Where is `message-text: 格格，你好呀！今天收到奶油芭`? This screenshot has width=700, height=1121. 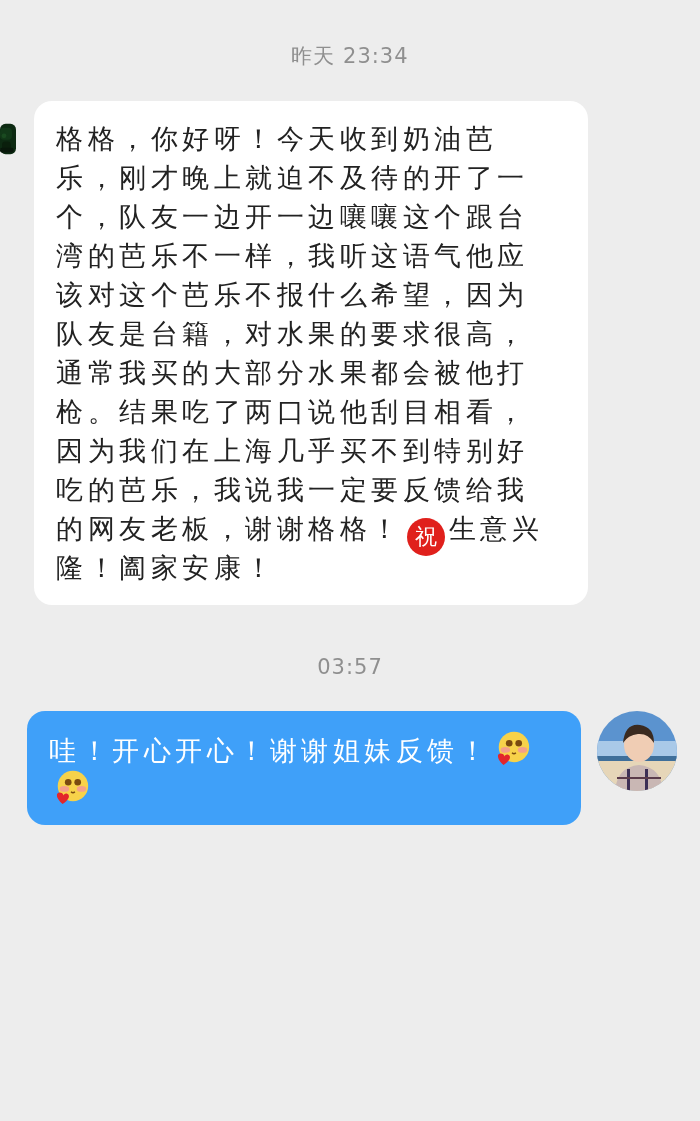 message-text: 格格，你好呀！今天收到奶油芭 is located at coordinates (276, 138).